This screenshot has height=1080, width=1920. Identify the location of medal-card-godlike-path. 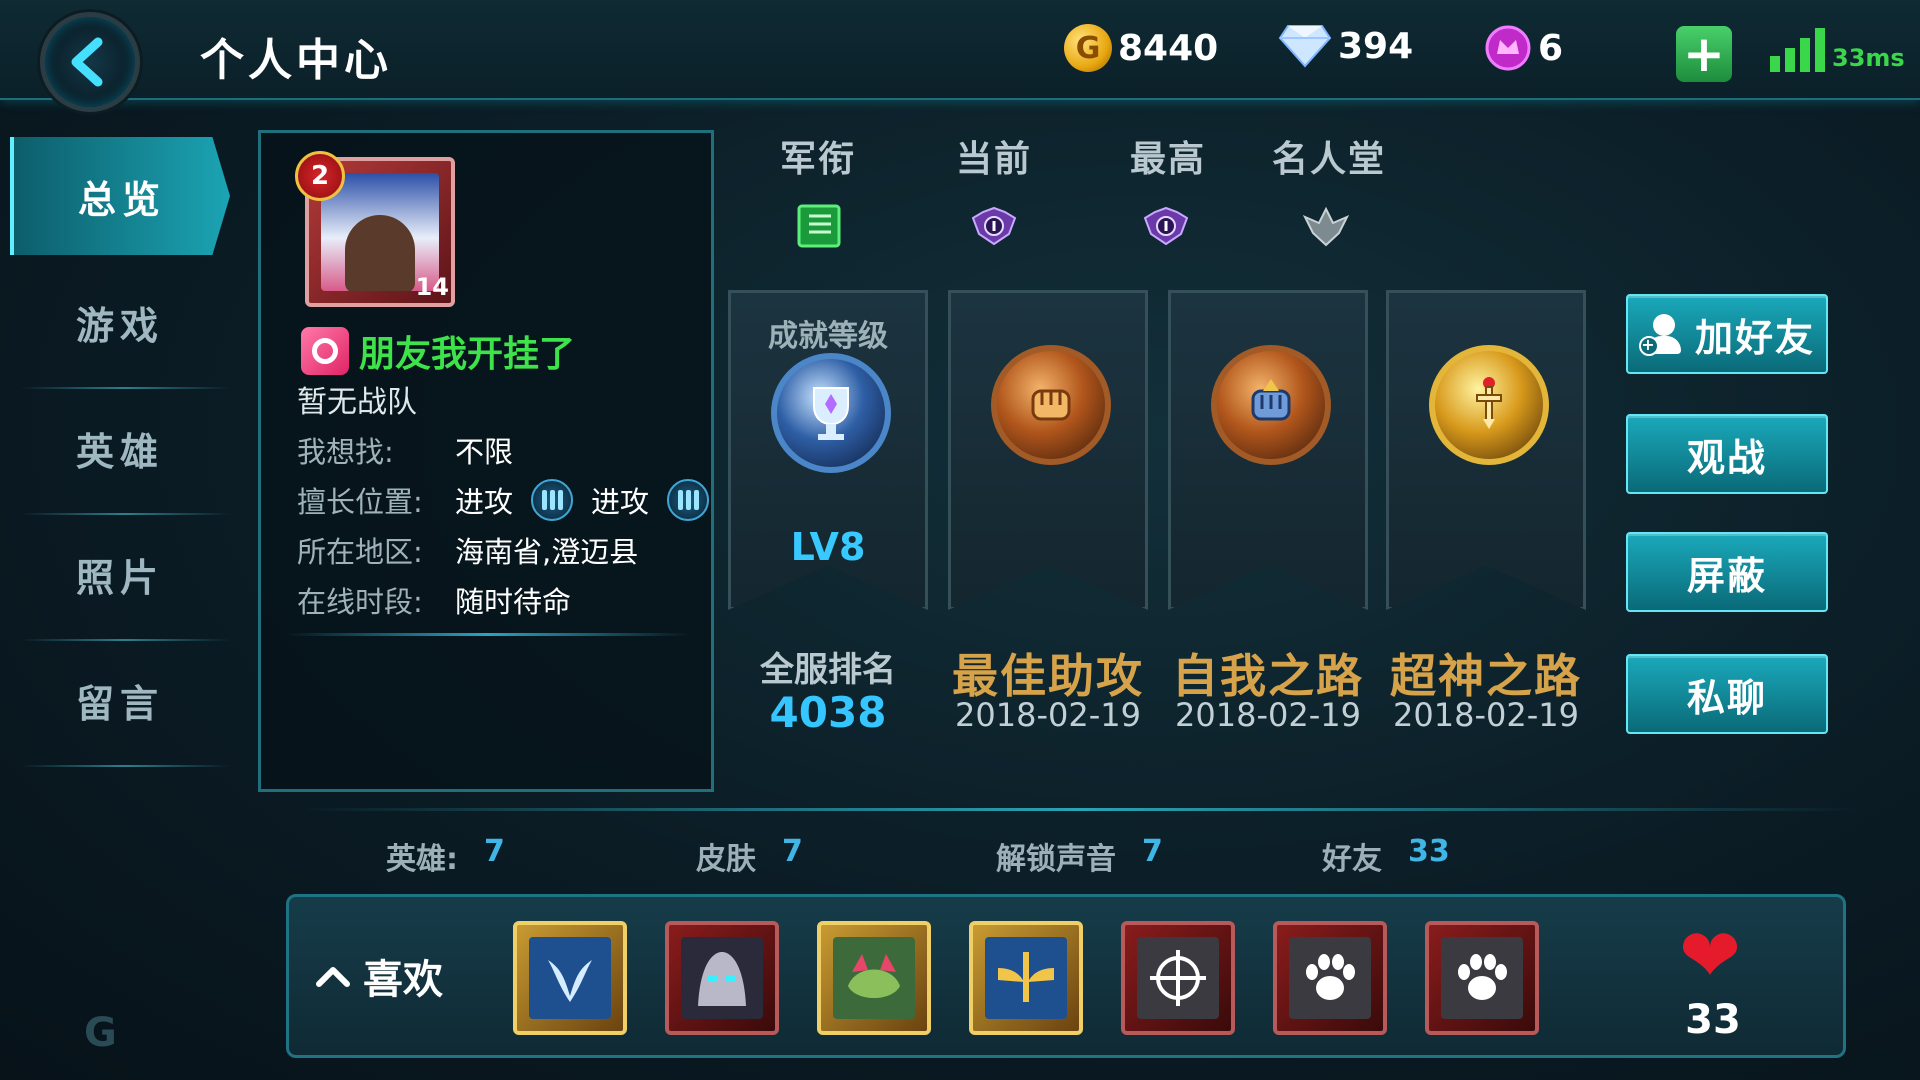
(1486, 450).